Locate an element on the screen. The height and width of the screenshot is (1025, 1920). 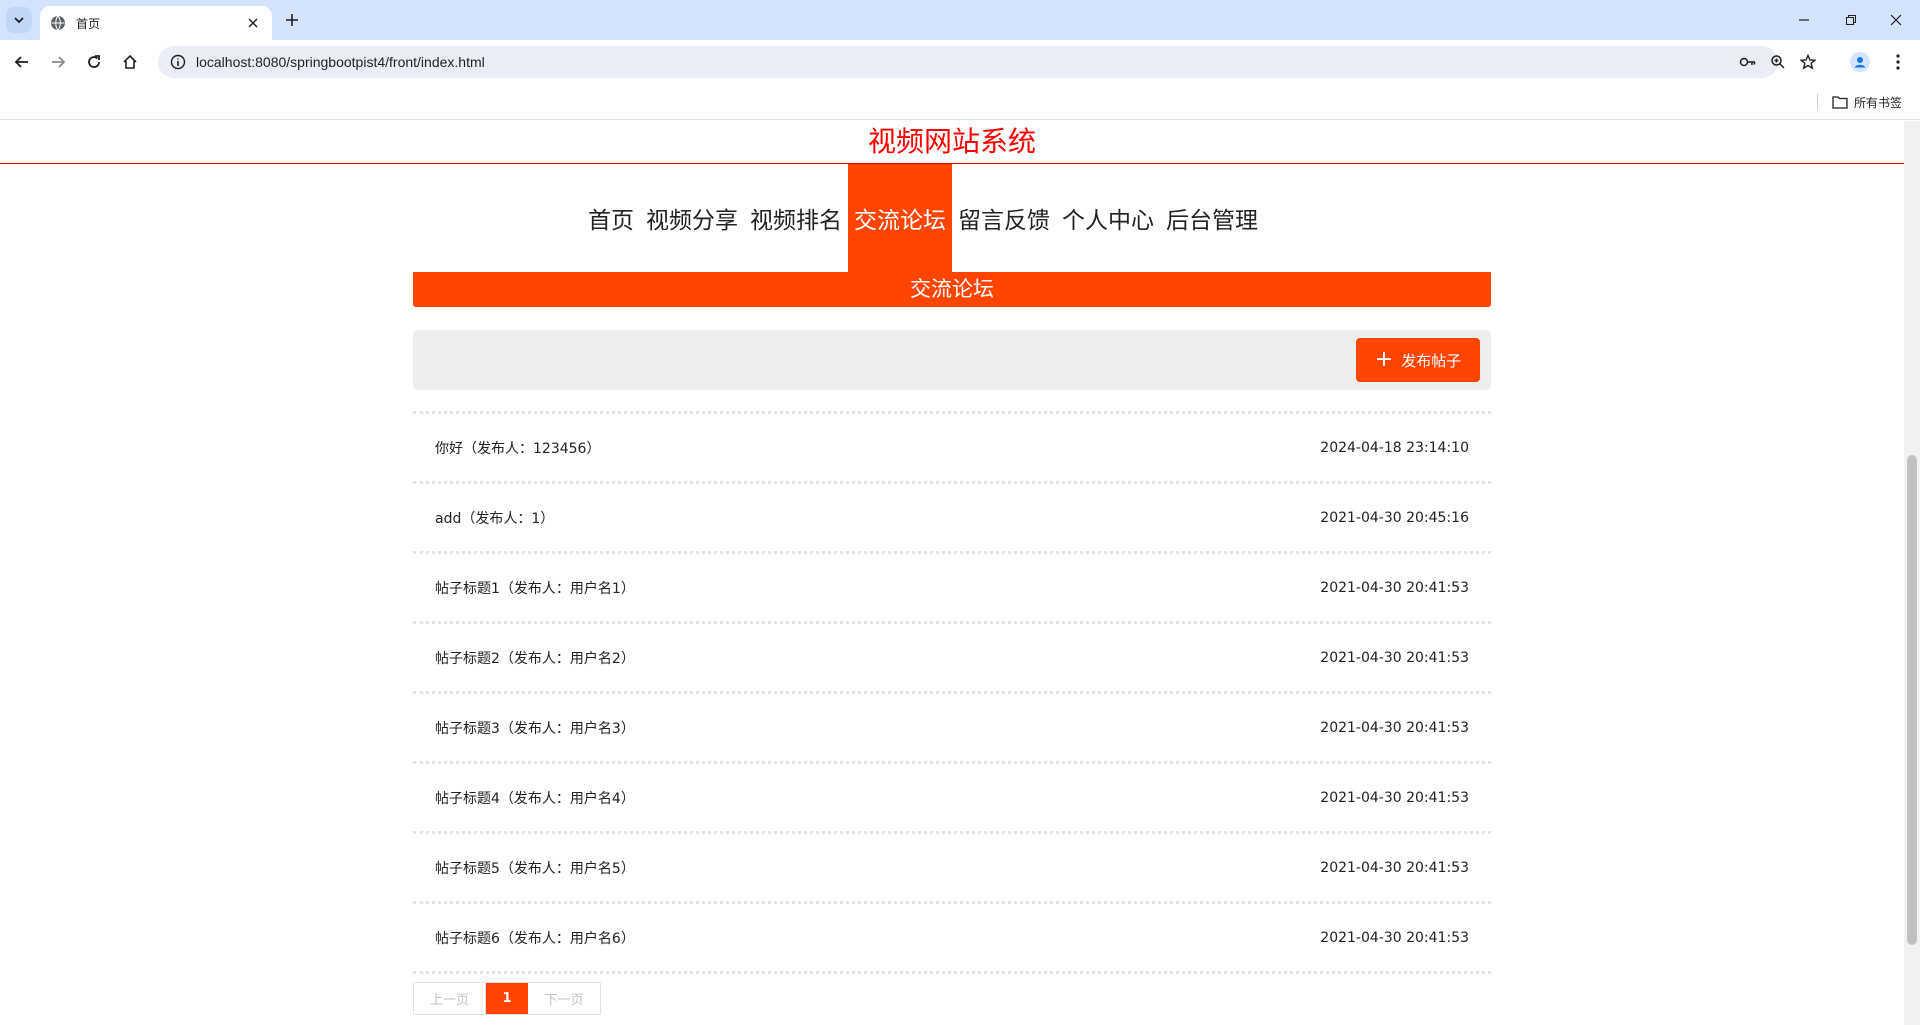
nav-item-home: 首页 is located at coordinates (611, 218).